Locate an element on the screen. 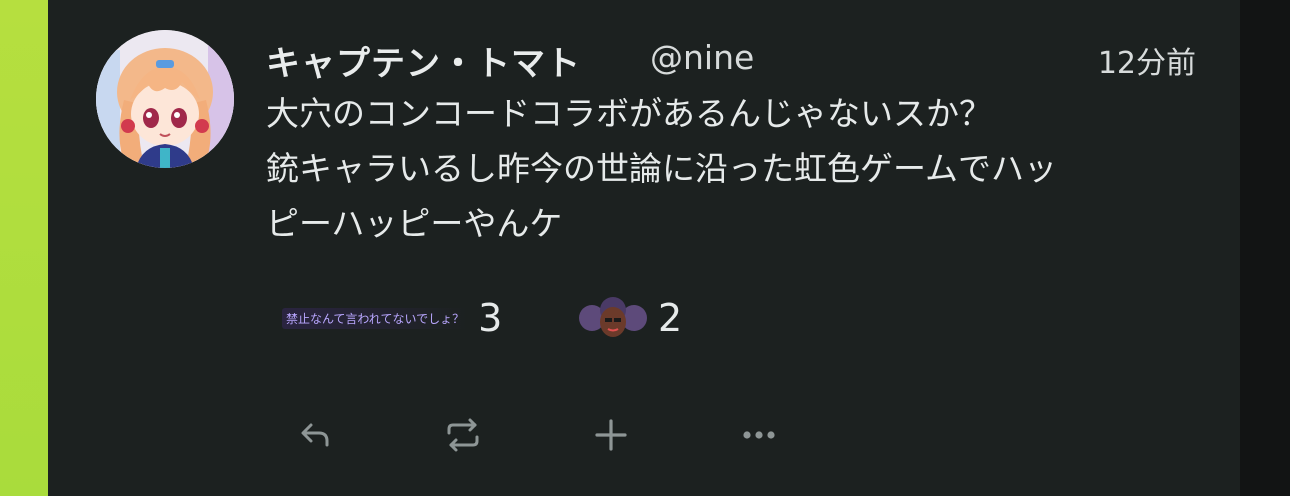 Image resolution: width=1290 pixels, height=496 pixels. avatar-illustration is located at coordinates (165, 99).